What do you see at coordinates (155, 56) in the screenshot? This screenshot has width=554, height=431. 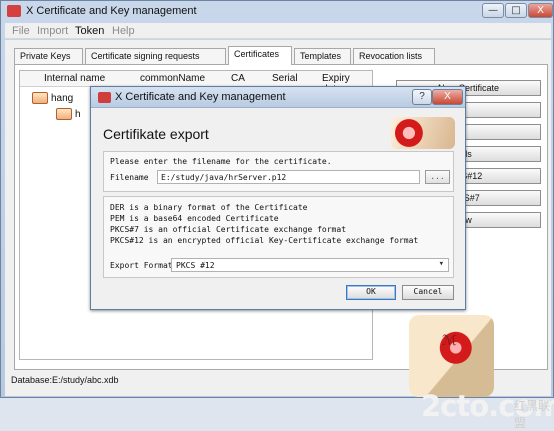 I see `tab-certificate-signing-requests: Certificate signing requests` at bounding box center [155, 56].